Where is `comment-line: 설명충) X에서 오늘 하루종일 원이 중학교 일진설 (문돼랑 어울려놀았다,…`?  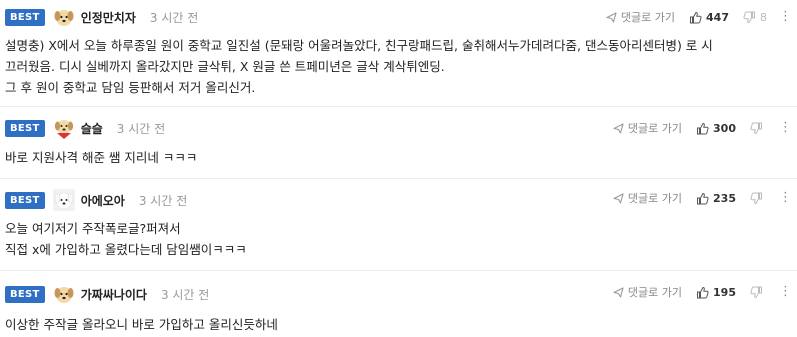 comment-line: 설명충) X에서 오늘 하루종일 원이 중학교 일진설 (문돼랑 어울려놀았다,… is located at coordinates (359, 45).